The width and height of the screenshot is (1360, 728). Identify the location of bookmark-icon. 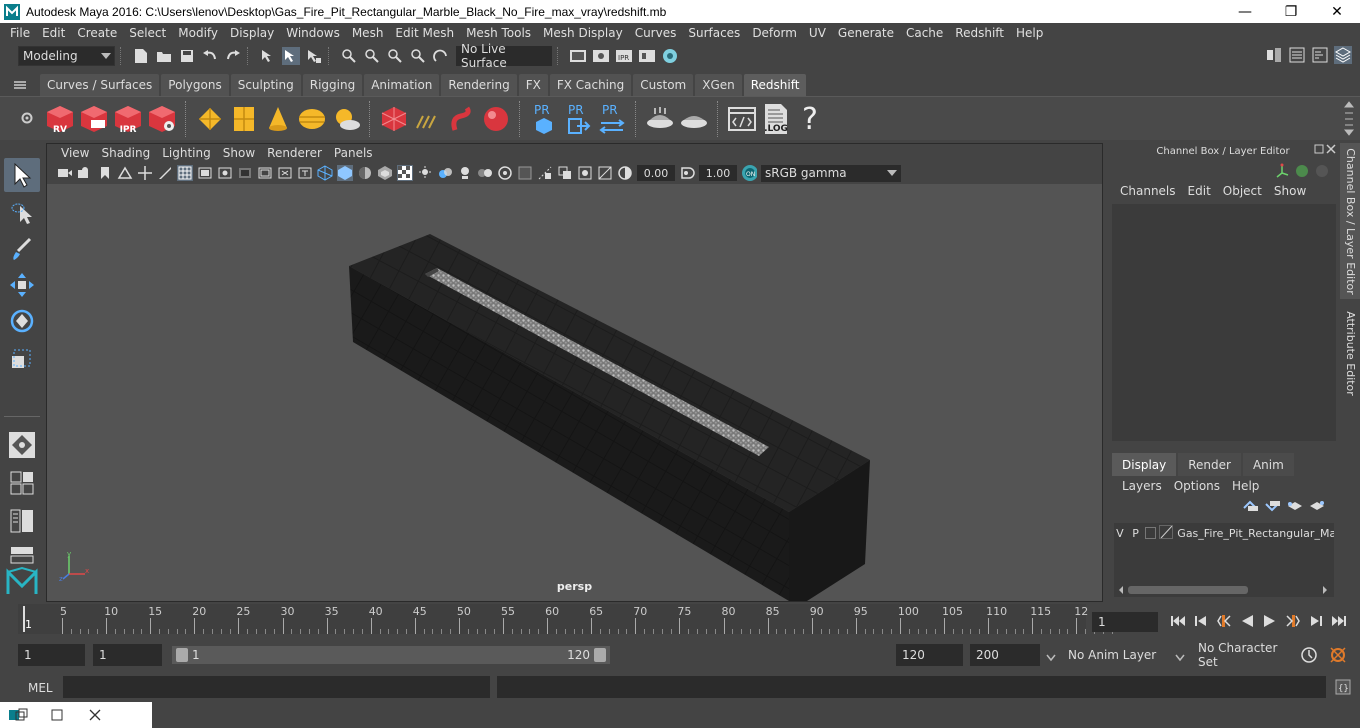
(105, 173).